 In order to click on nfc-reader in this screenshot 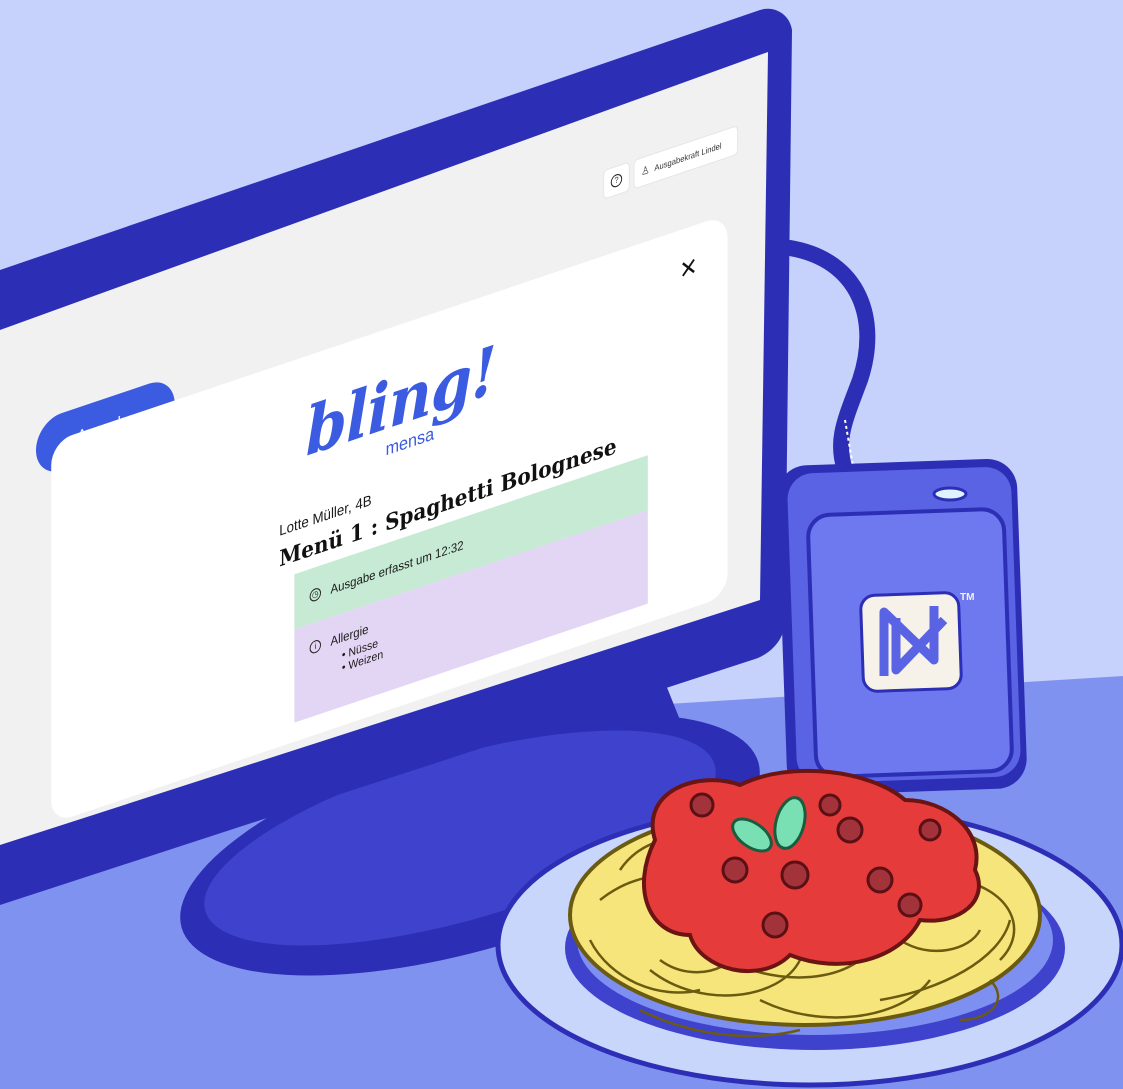, I will do `click(902, 627)`.